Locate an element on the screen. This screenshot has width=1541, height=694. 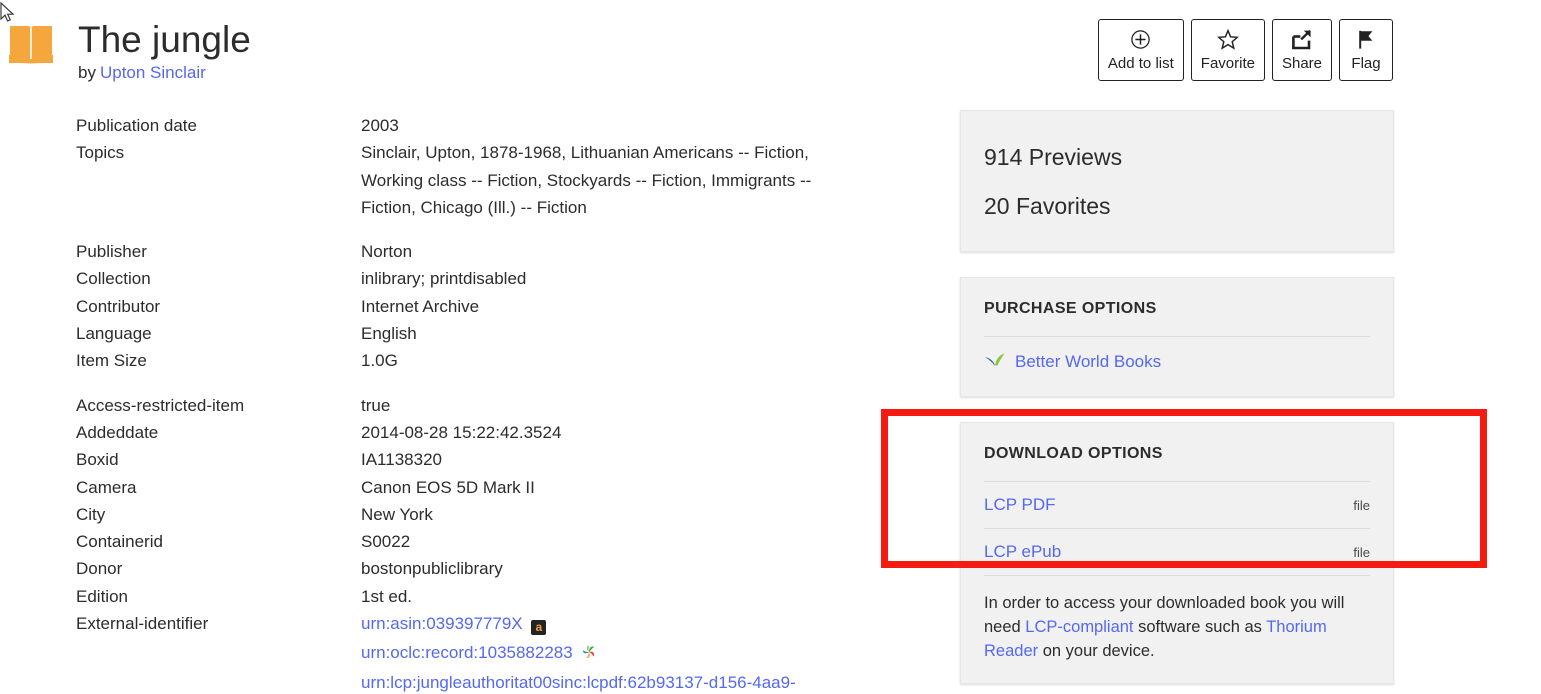
metadata-value-edition: 1st ed. is located at coordinates (387, 596).